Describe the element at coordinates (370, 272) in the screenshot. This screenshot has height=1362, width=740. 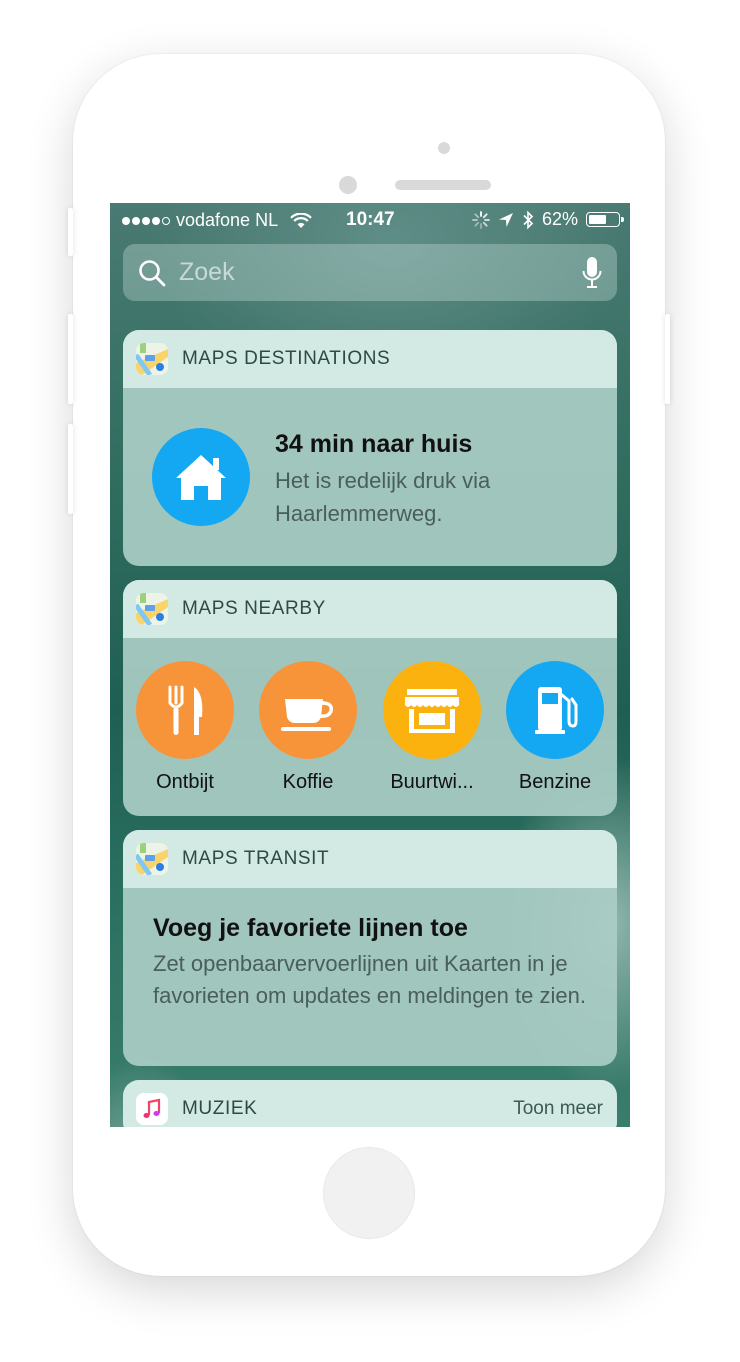
I see `search-bar: Zoek` at that location.